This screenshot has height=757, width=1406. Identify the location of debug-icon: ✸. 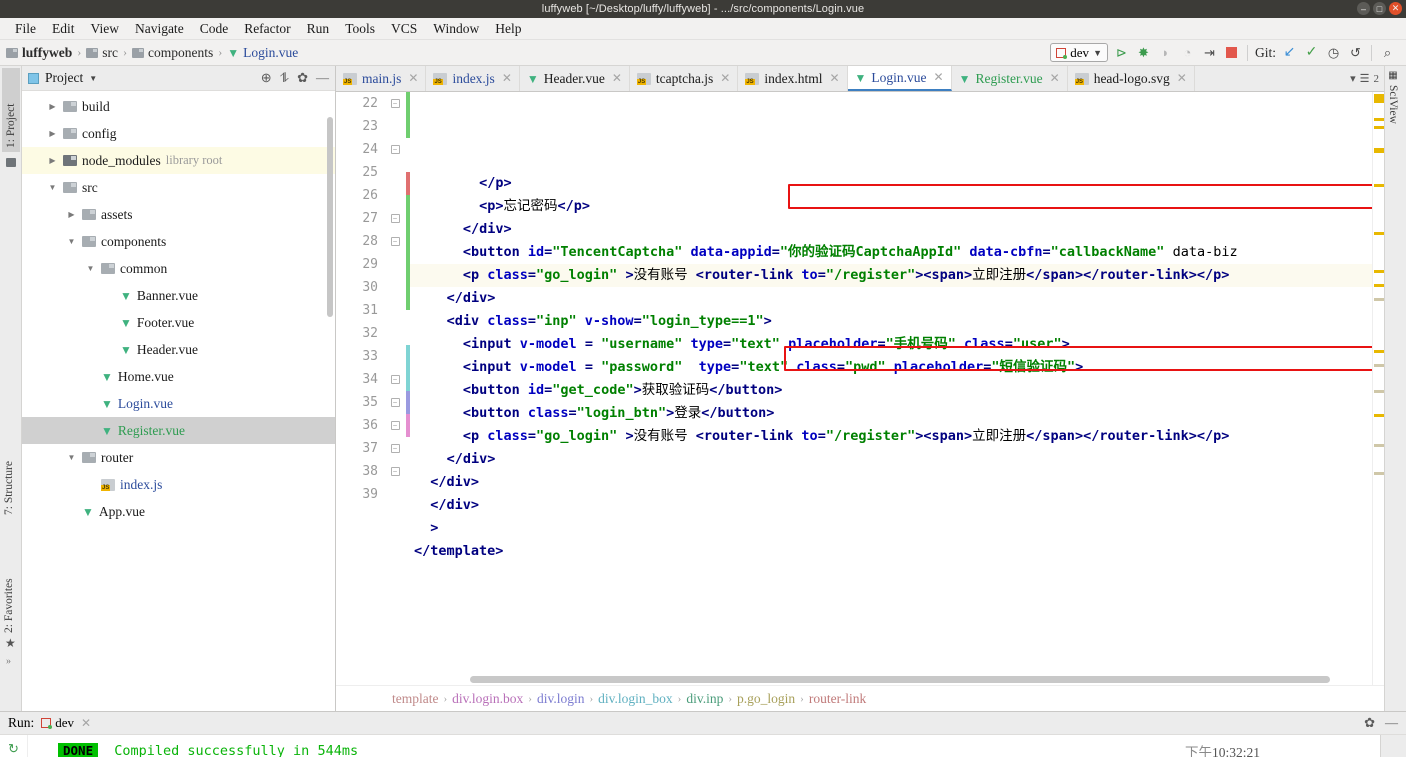
(1143, 52).